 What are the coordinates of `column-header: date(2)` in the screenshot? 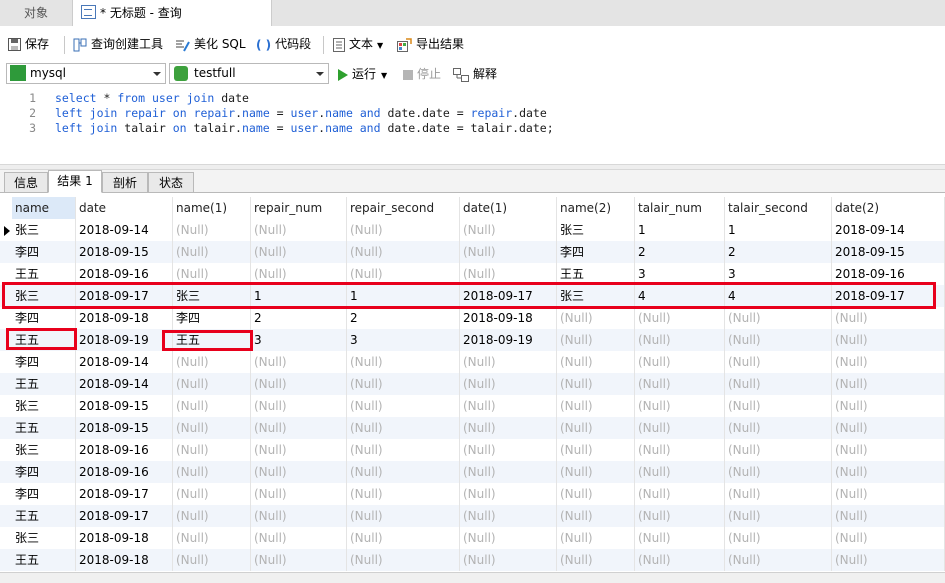 It's located at (888, 208).